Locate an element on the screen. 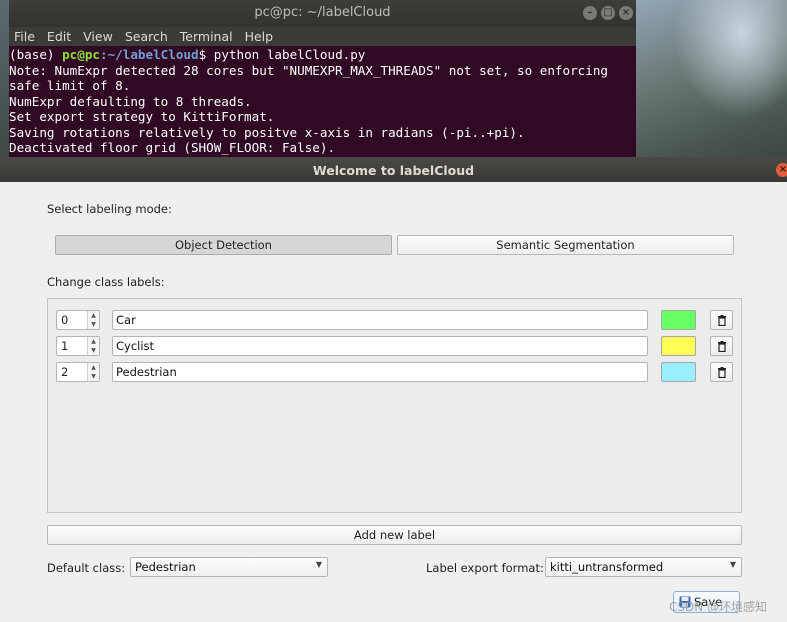 The height and width of the screenshot is (622, 787). prompt-path: :~/labelCloud is located at coordinates (149, 54).